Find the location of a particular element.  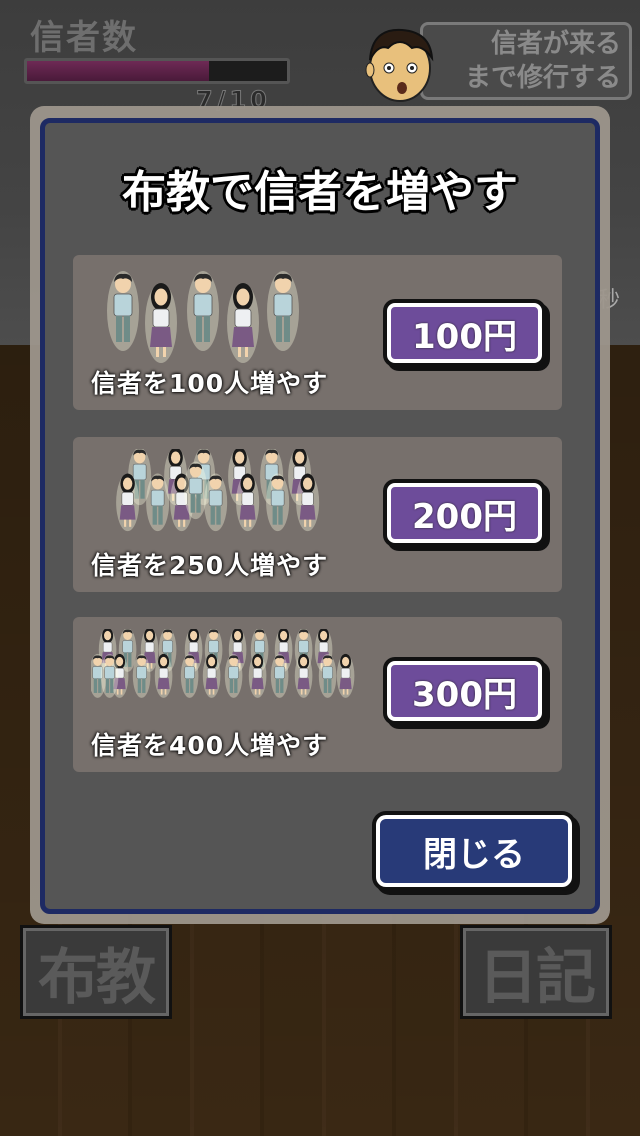

buy-200-button: 200円 is located at coordinates (464, 513).